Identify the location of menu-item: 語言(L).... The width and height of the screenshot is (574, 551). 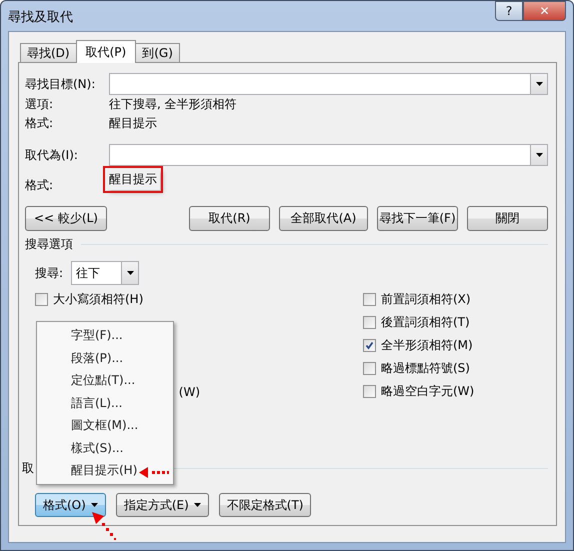
(105, 403).